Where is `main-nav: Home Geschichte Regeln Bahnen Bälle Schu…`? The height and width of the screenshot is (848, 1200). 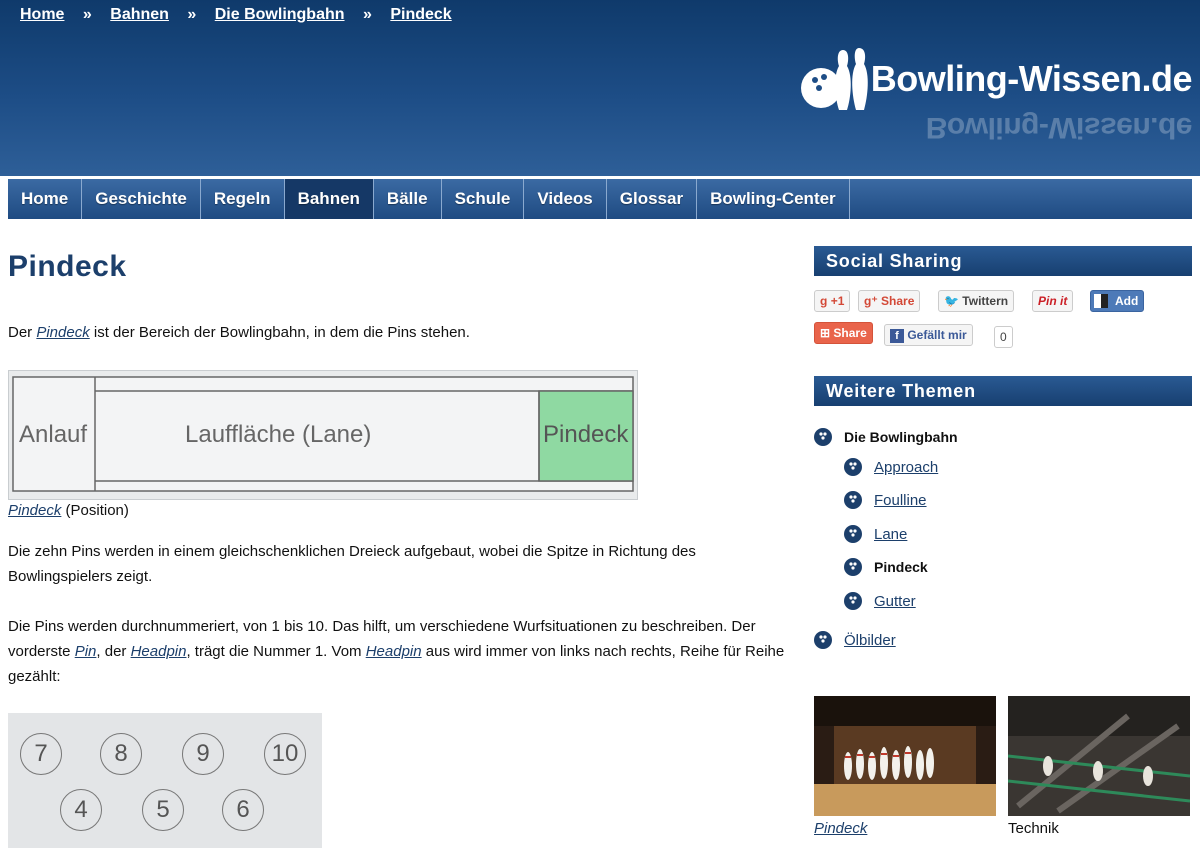
main-nav: Home Geschichte Regeln Bahnen Bälle Schu… is located at coordinates (600, 199).